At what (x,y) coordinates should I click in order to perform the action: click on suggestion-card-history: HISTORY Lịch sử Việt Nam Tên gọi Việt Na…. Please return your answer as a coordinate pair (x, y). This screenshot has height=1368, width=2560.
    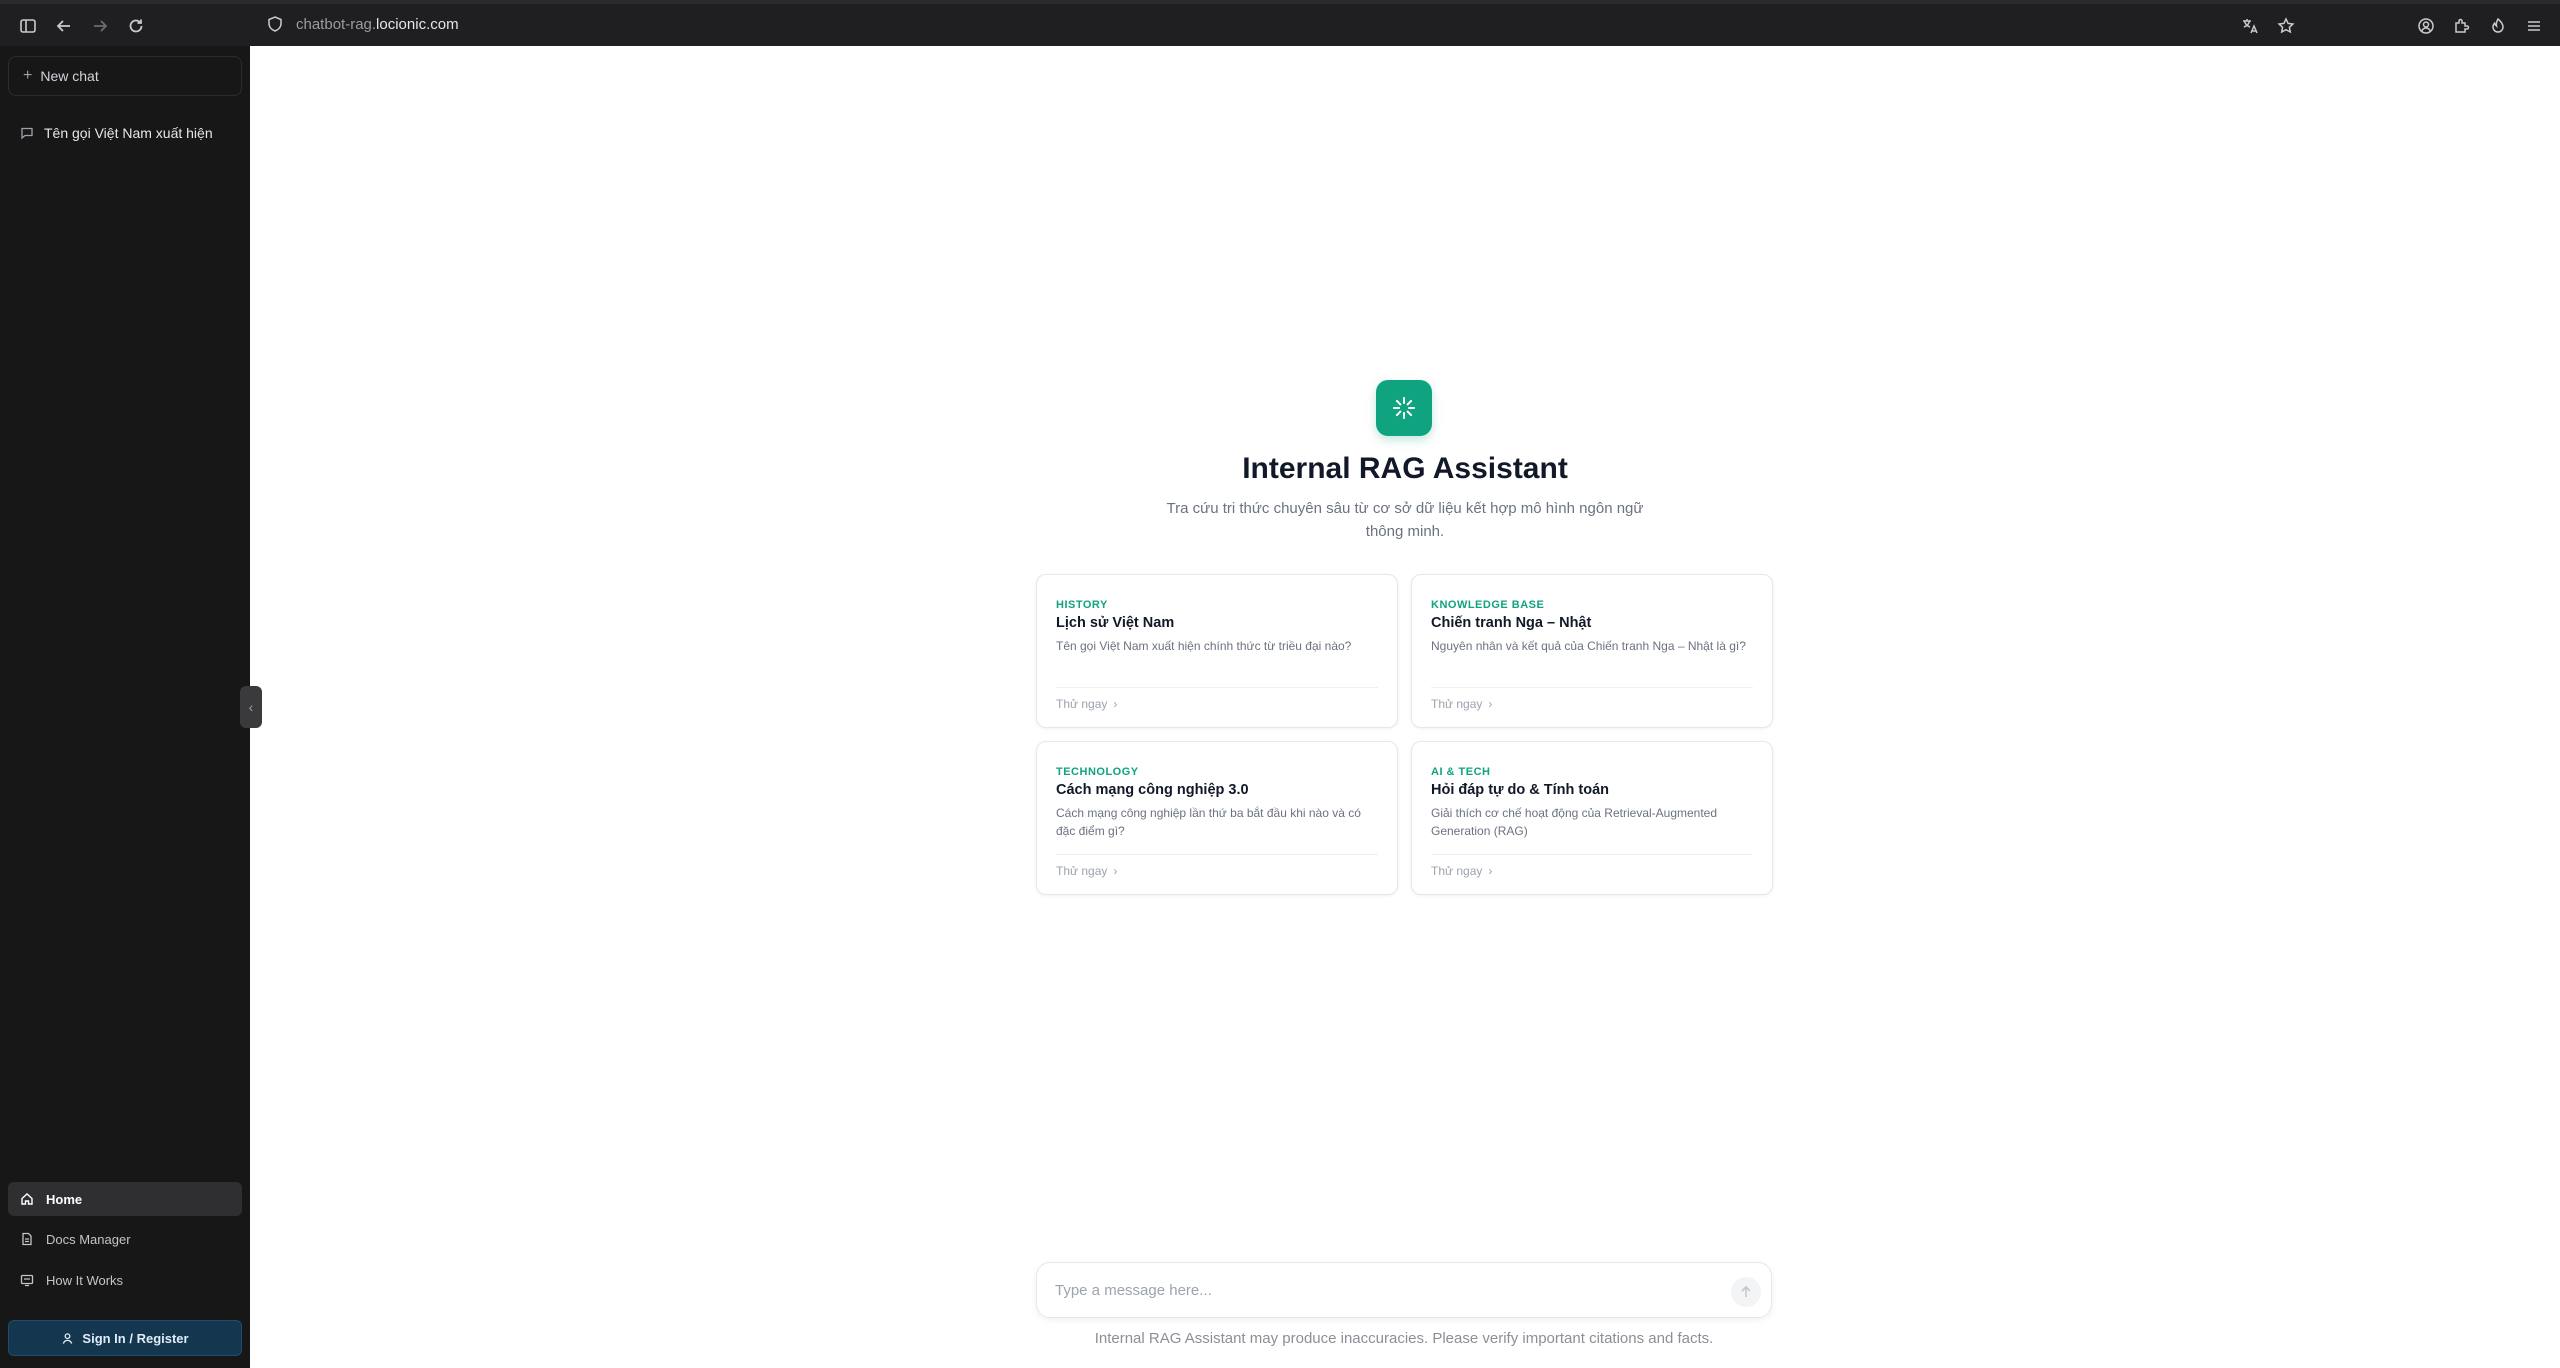
    Looking at the image, I should click on (1217, 651).